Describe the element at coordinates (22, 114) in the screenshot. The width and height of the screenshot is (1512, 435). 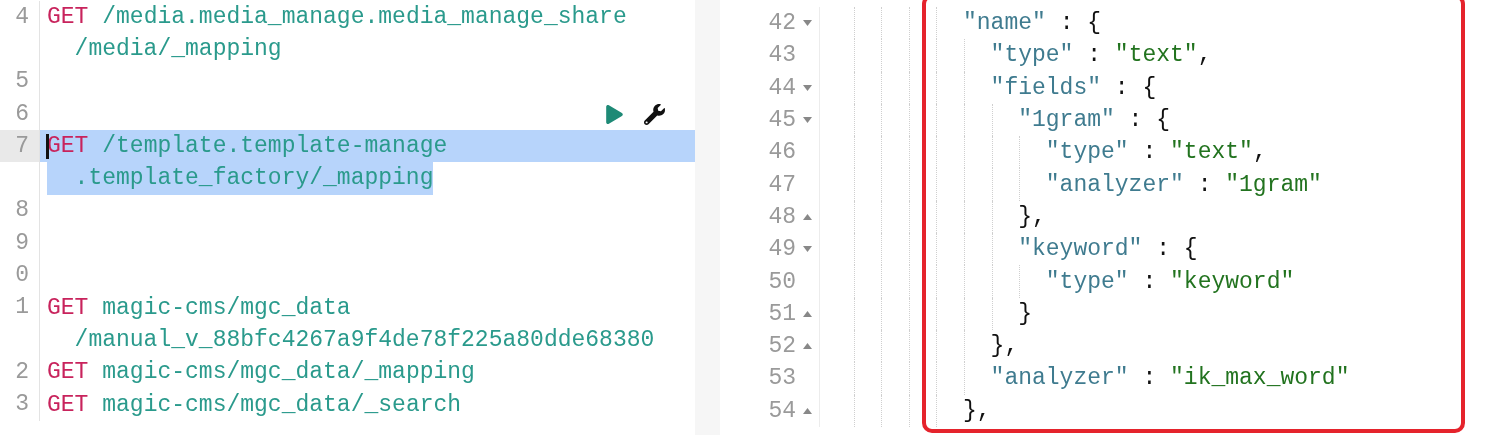
I see `line-number: 6` at that location.